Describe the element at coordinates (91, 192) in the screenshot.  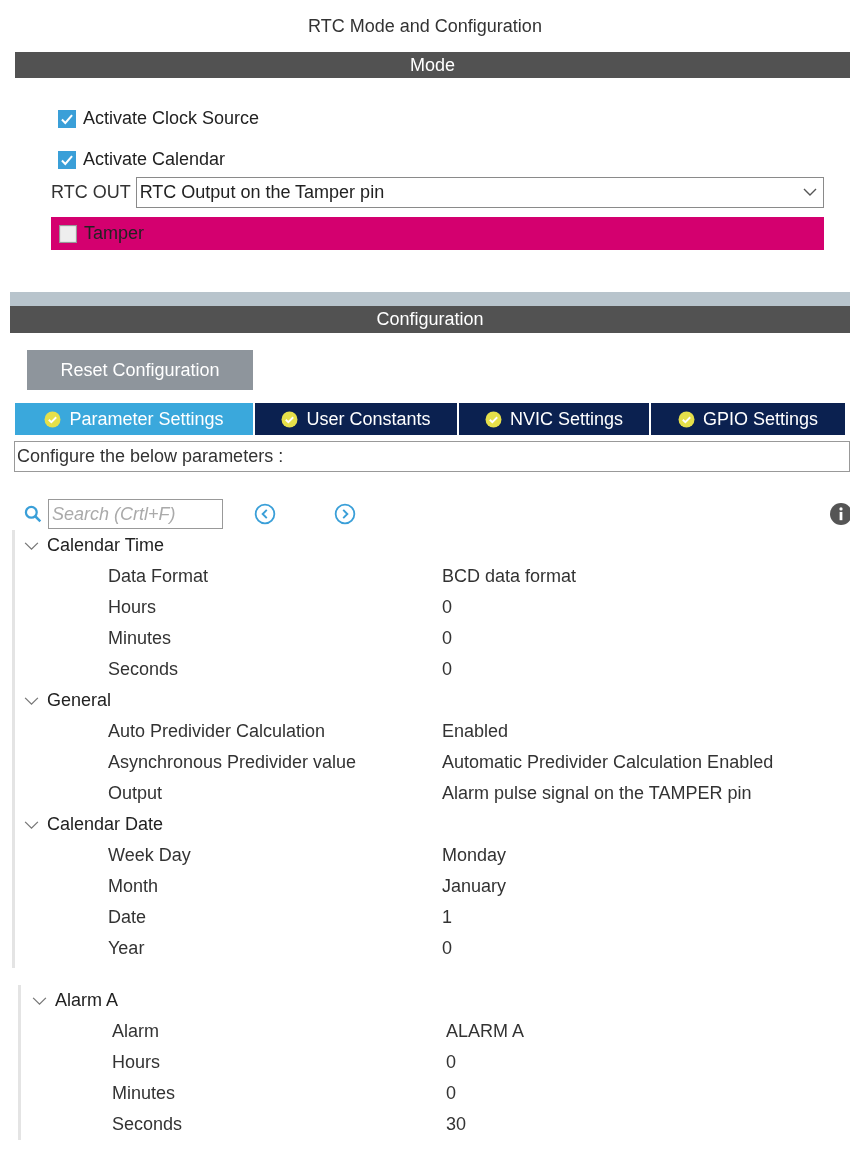
I see `field-label: RTC OUT` at that location.